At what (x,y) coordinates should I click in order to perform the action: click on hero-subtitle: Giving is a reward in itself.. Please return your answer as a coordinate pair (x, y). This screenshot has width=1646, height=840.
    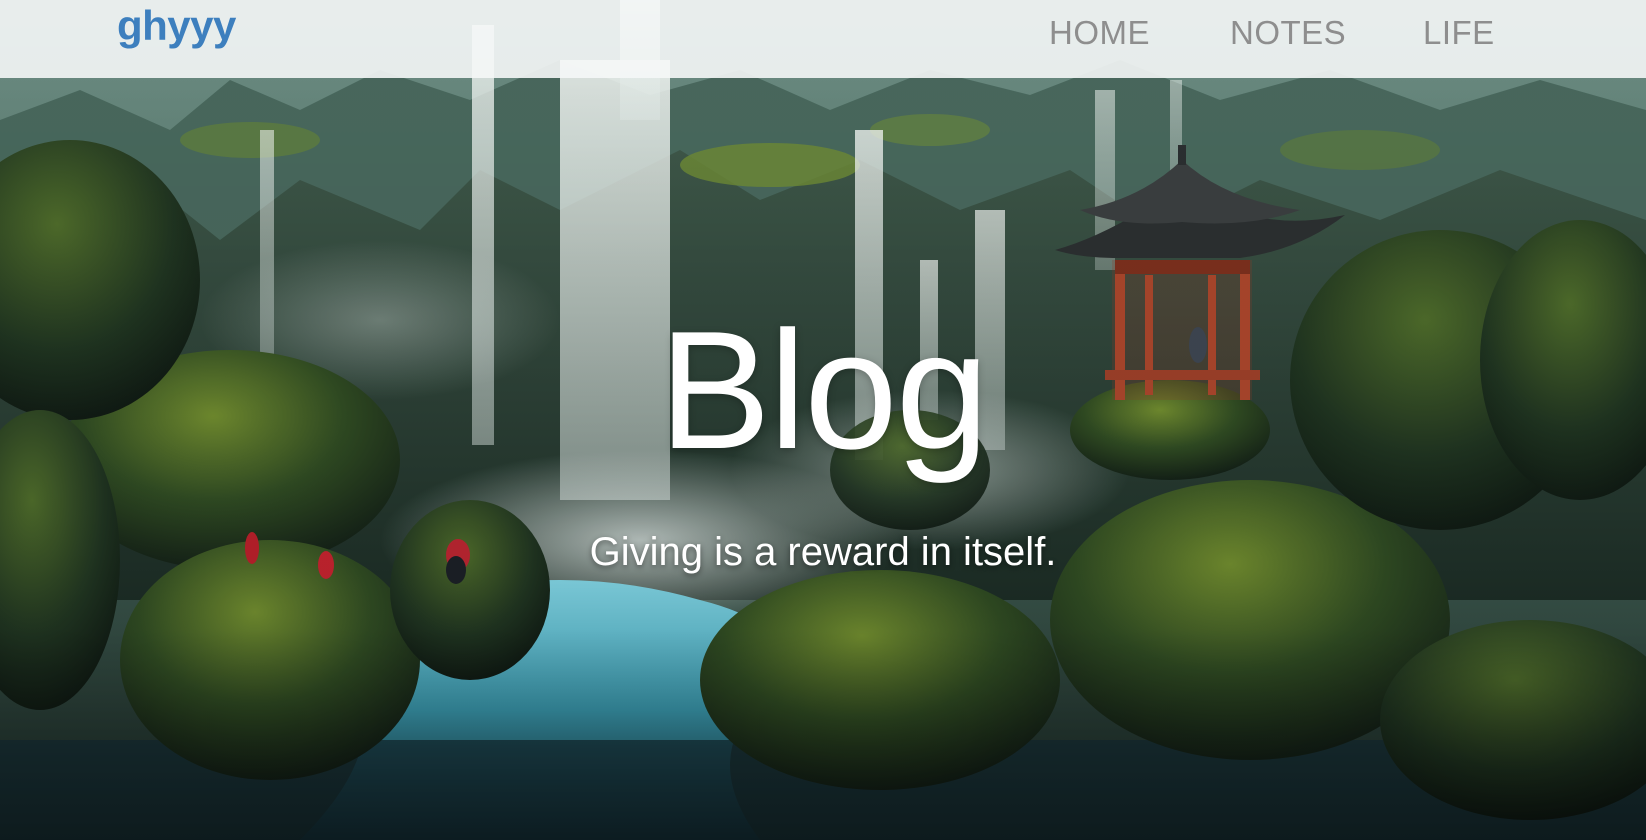
    Looking at the image, I should click on (823, 552).